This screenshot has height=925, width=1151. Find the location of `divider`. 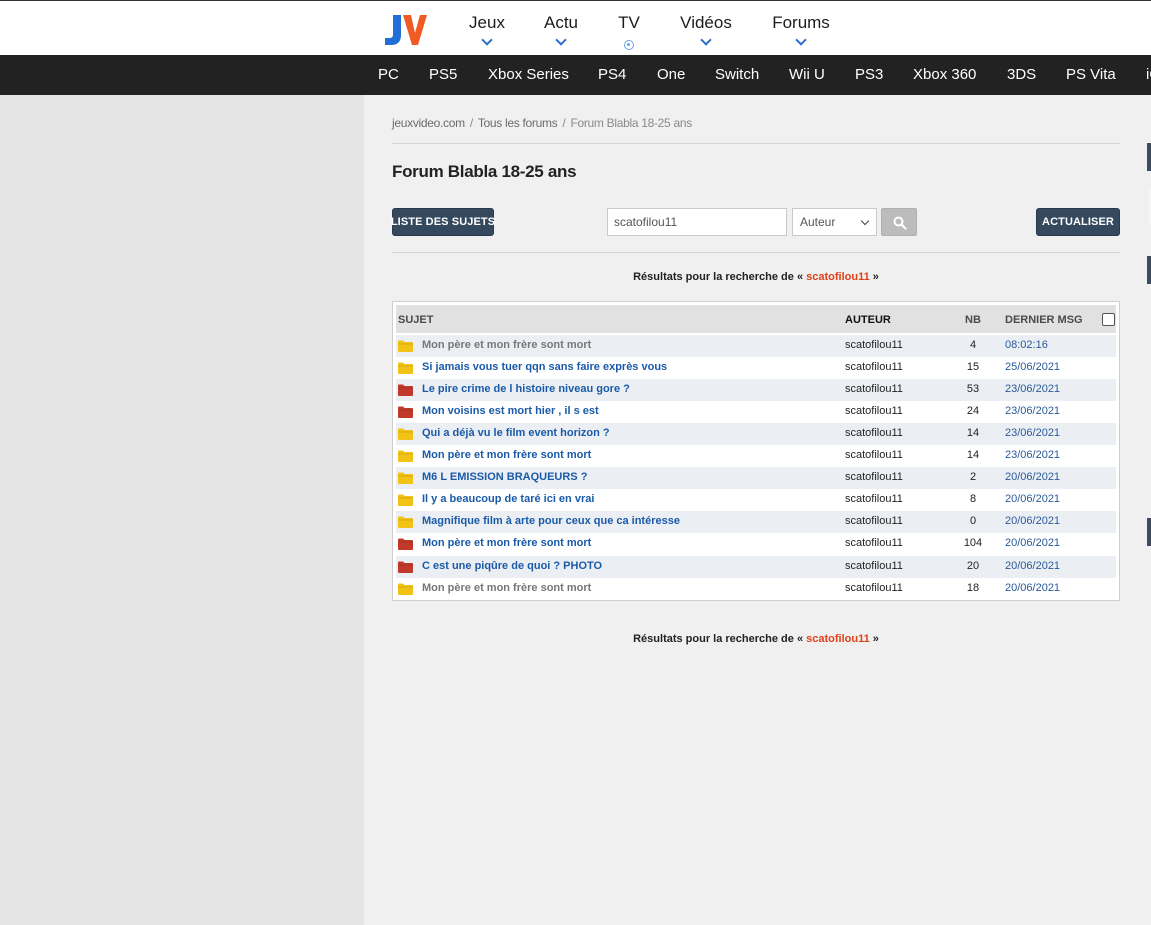

divider is located at coordinates (756, 252).